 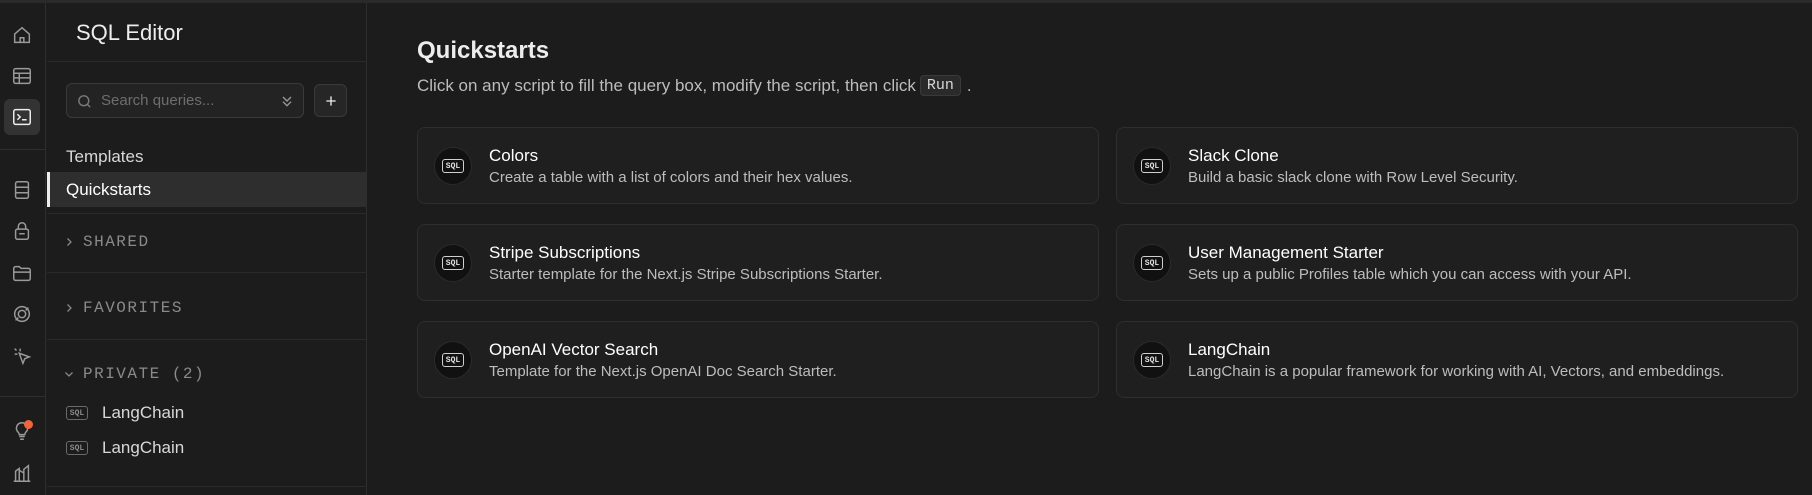 I want to click on table-editor-icon, so click(x=22, y=76).